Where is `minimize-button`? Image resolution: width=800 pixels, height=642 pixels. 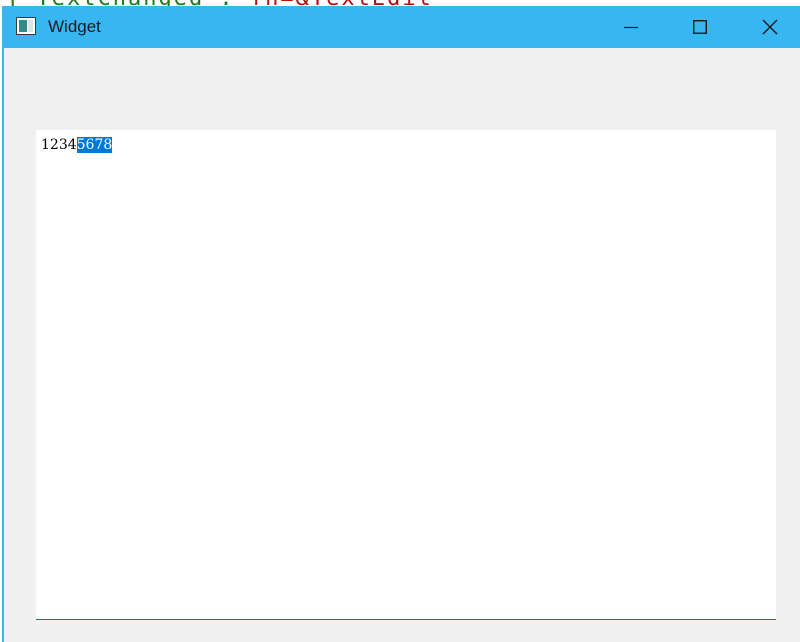 minimize-button is located at coordinates (631, 27).